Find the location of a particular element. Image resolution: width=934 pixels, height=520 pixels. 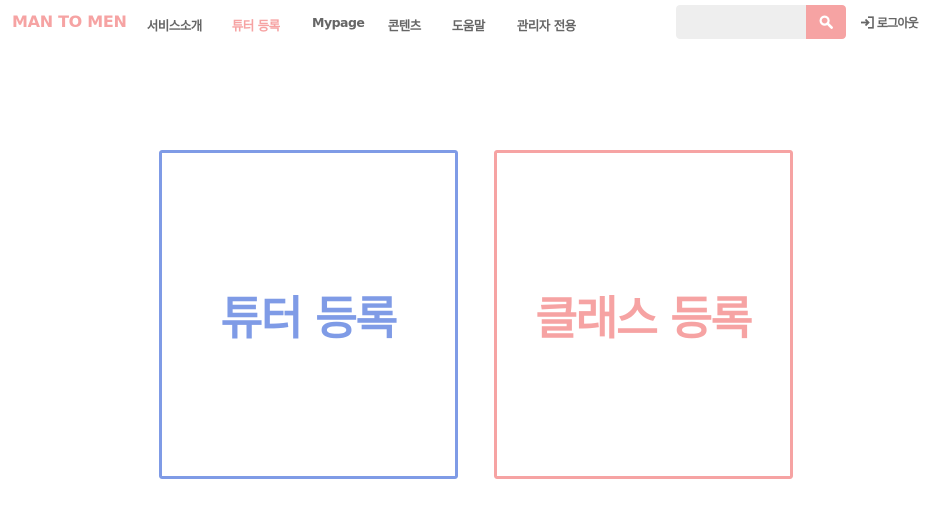

nav-item-help: 도움말 is located at coordinates (469, 24).